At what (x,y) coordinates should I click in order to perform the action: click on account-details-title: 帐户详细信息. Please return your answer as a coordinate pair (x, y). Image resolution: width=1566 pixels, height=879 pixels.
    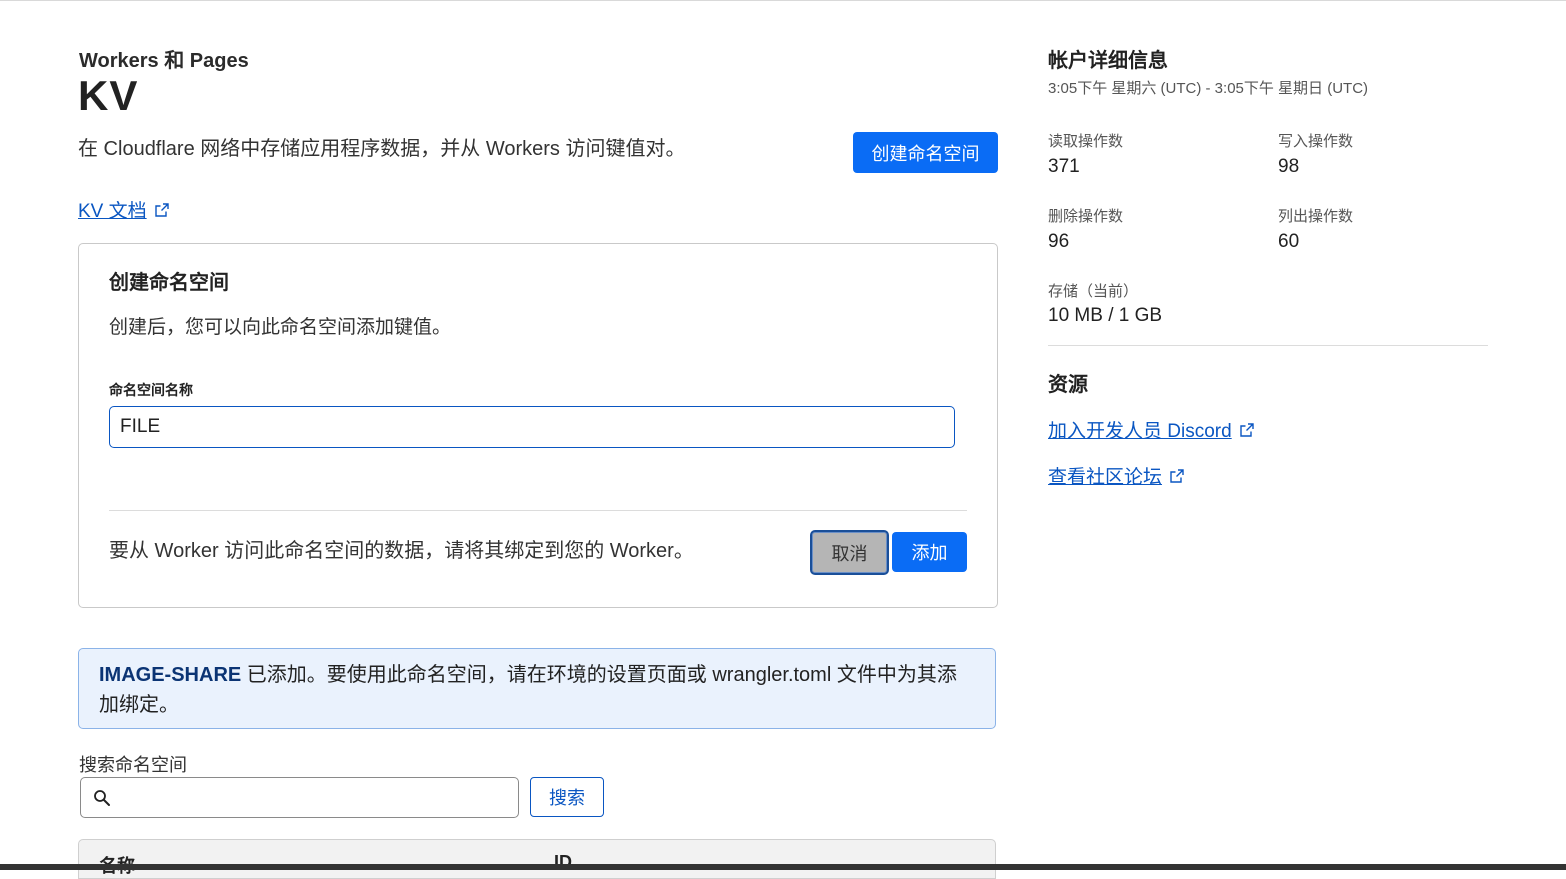
    Looking at the image, I should click on (1108, 61).